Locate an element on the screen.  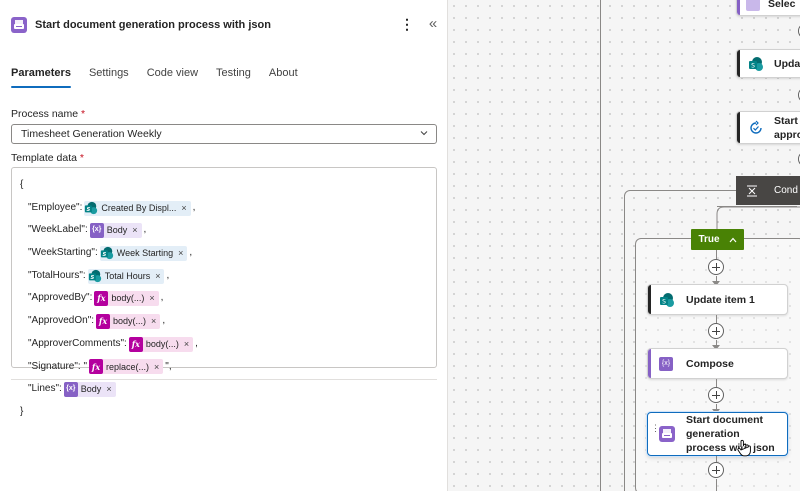
branch-connector is located at coordinates (758, 217).